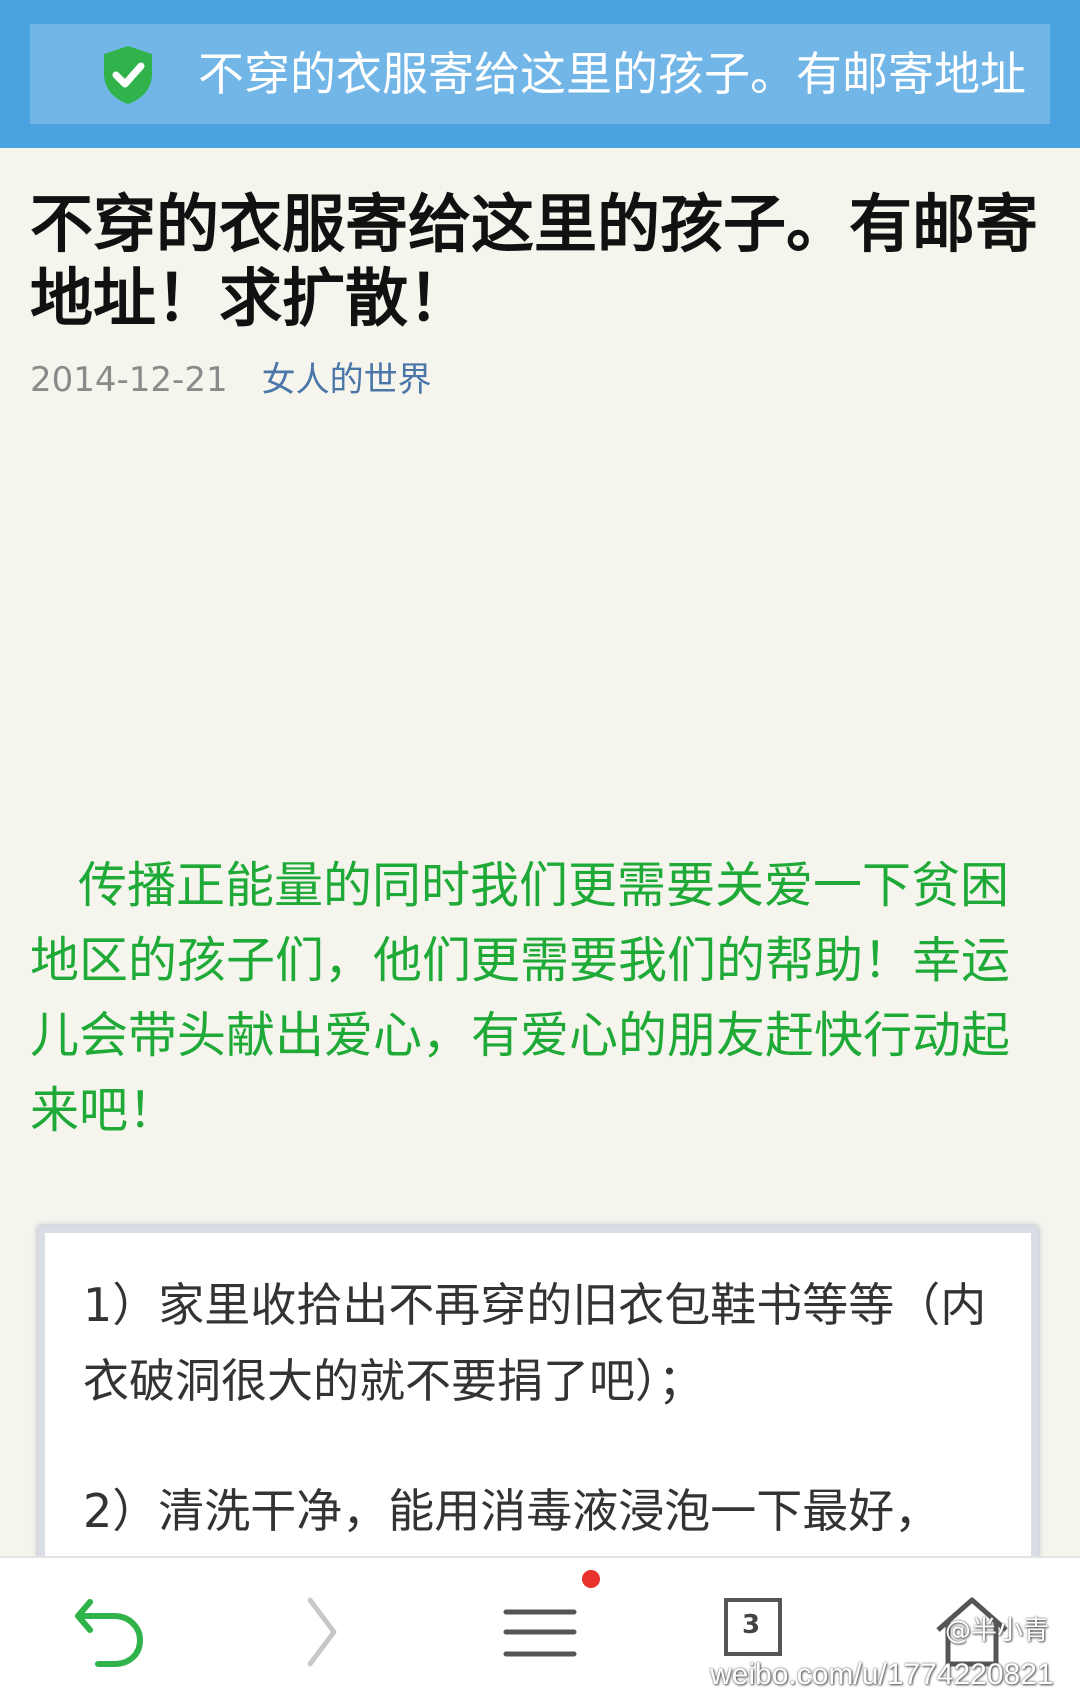  I want to click on page-url-title: 不穿的衣服寄给这里的孩子。有邮寄地址, so click(619, 74).